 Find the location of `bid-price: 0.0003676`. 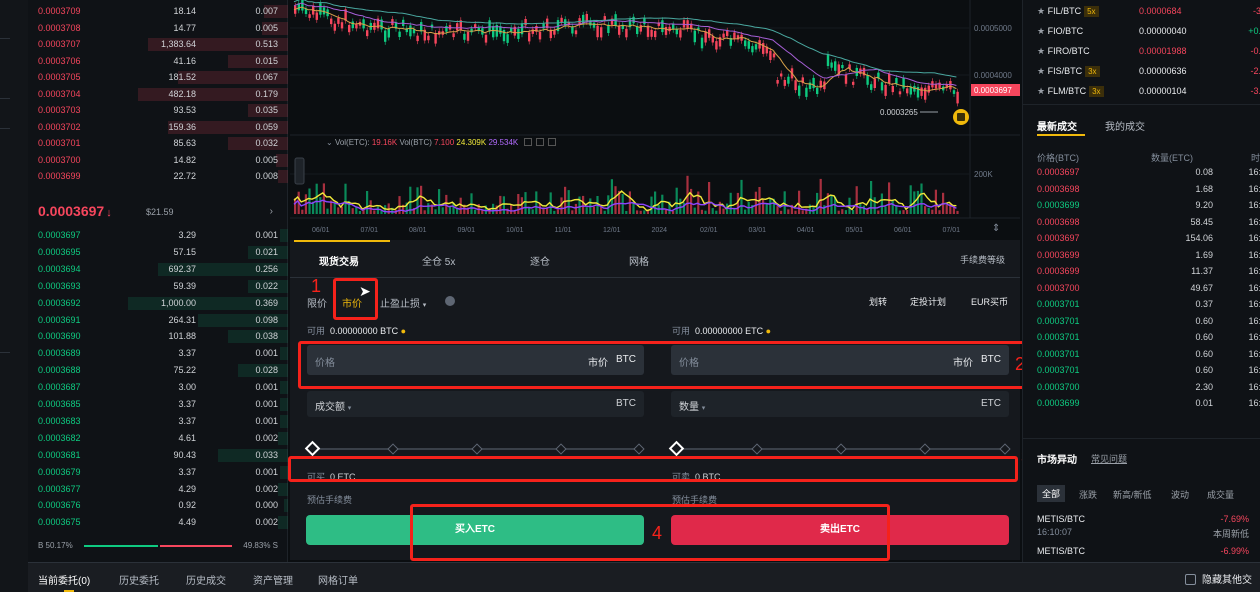

bid-price: 0.0003676 is located at coordinates (59, 505).